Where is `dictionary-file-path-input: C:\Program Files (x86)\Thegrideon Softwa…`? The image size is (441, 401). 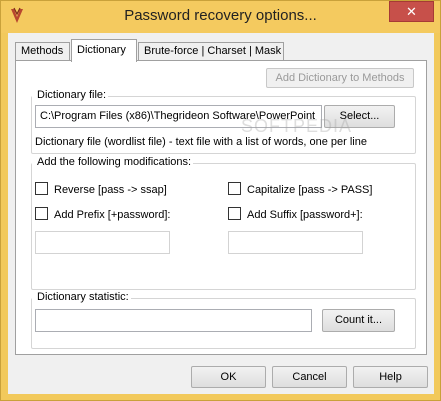 dictionary-file-path-input: C:\Program Files (x86)\Thegrideon Softwa… is located at coordinates (178, 116).